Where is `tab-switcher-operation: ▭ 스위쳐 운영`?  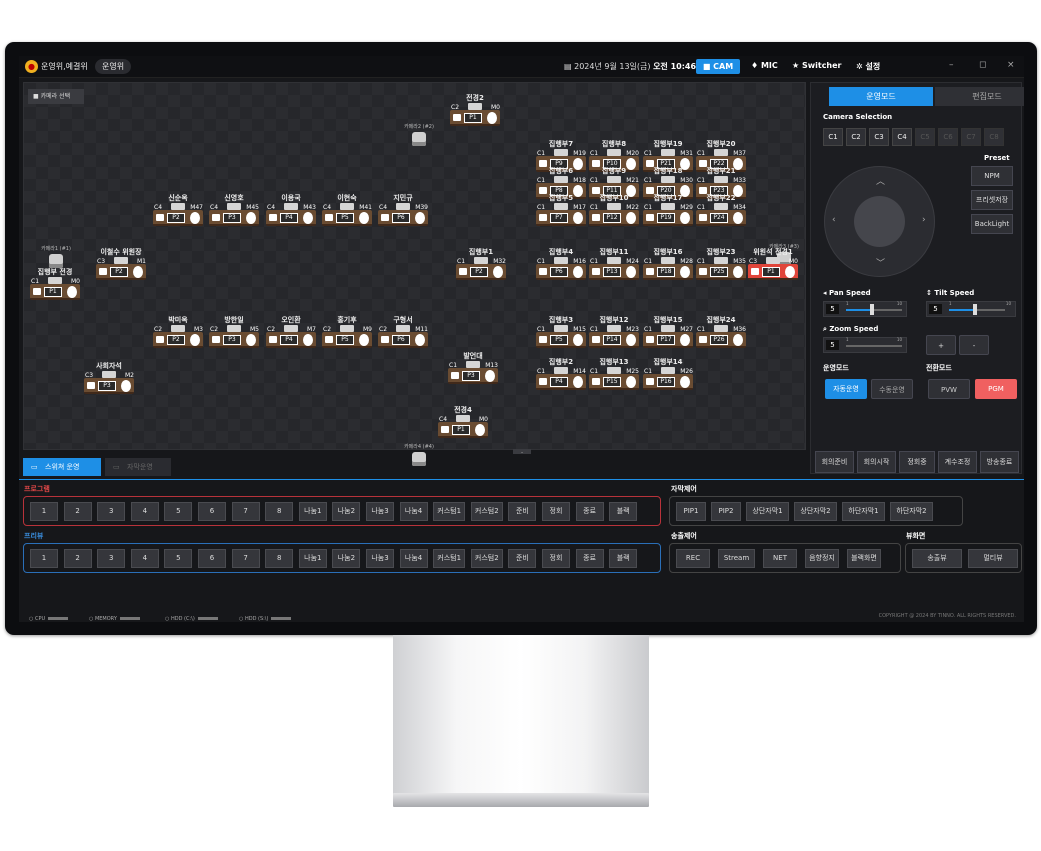 tab-switcher-operation: ▭ 스위쳐 운영 is located at coordinates (62, 467).